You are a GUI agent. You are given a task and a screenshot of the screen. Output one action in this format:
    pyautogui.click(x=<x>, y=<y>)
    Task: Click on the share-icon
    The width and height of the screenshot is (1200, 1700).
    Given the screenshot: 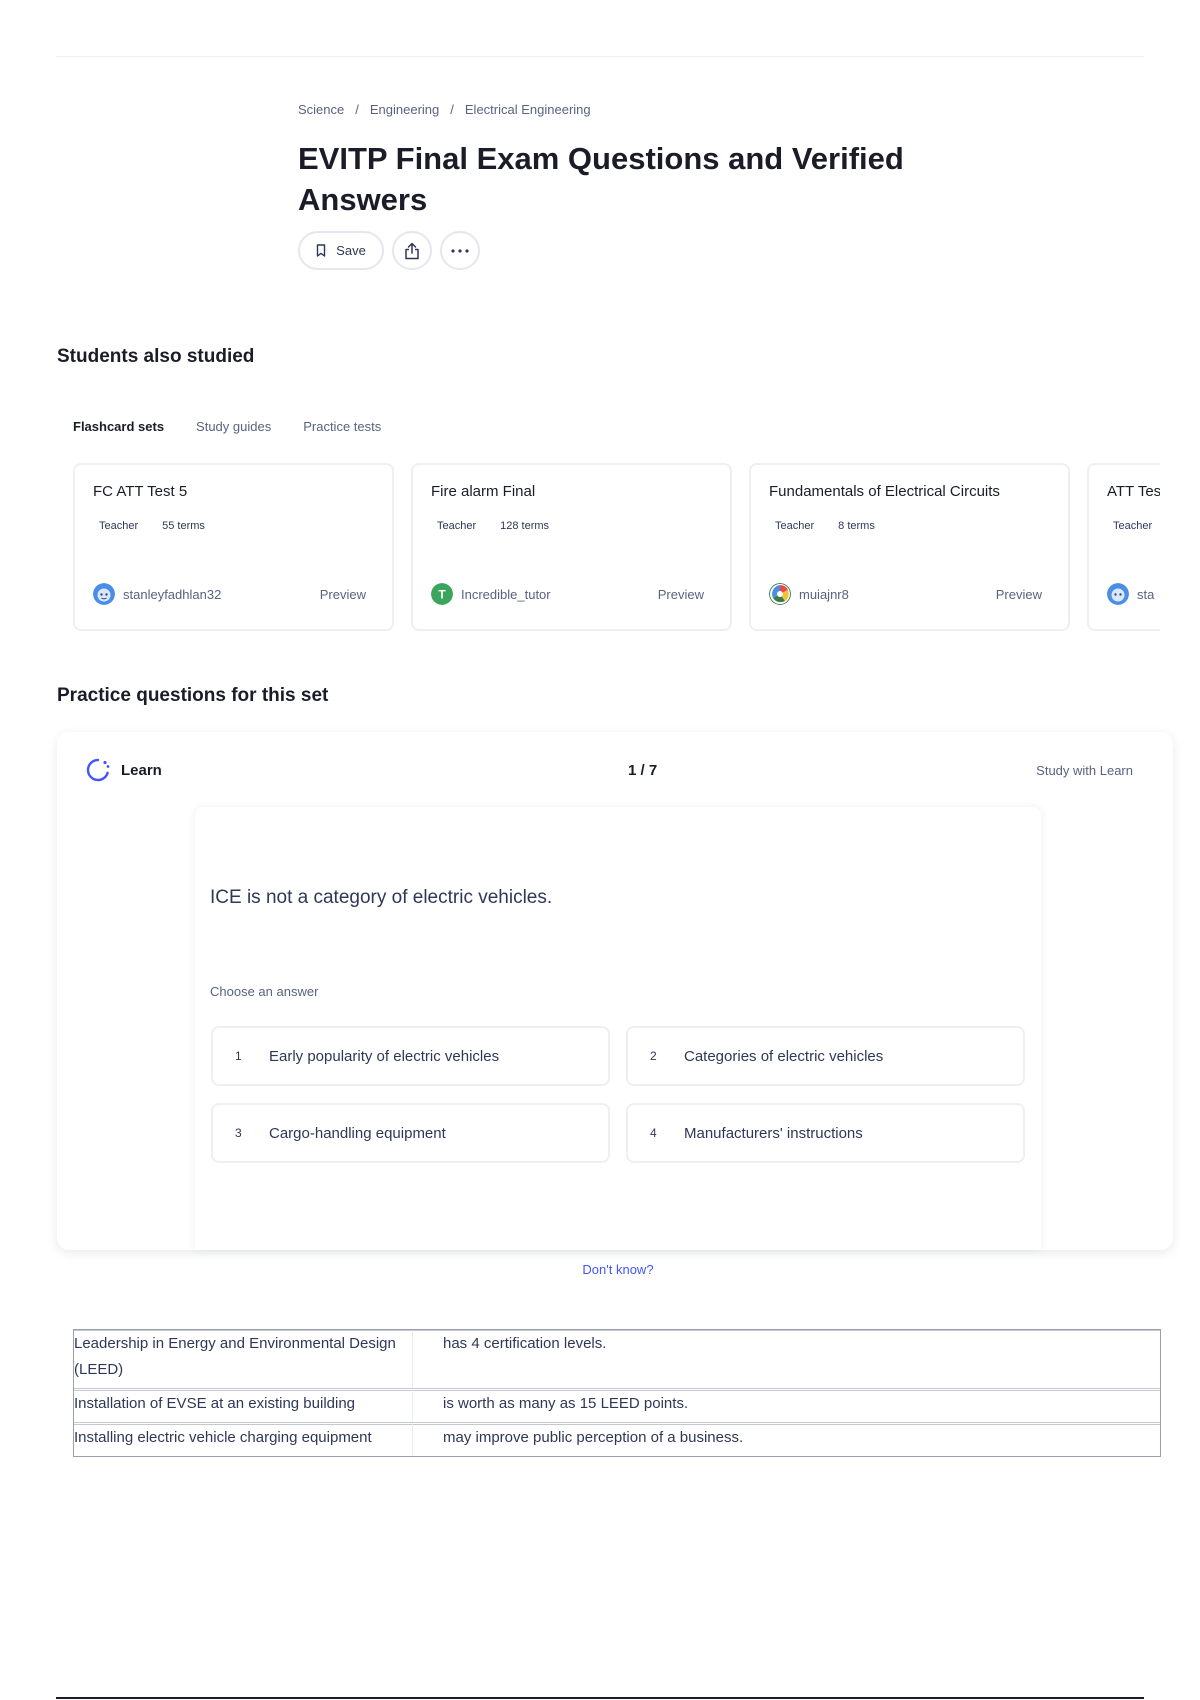 What is the action you would take?
    pyautogui.click(x=412, y=250)
    